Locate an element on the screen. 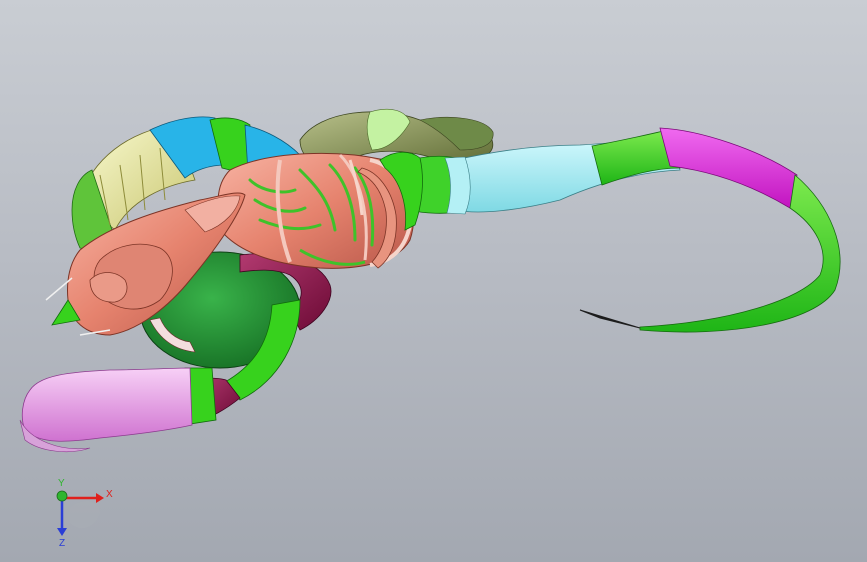  y-axis-label: Y is located at coordinates (61, 483).